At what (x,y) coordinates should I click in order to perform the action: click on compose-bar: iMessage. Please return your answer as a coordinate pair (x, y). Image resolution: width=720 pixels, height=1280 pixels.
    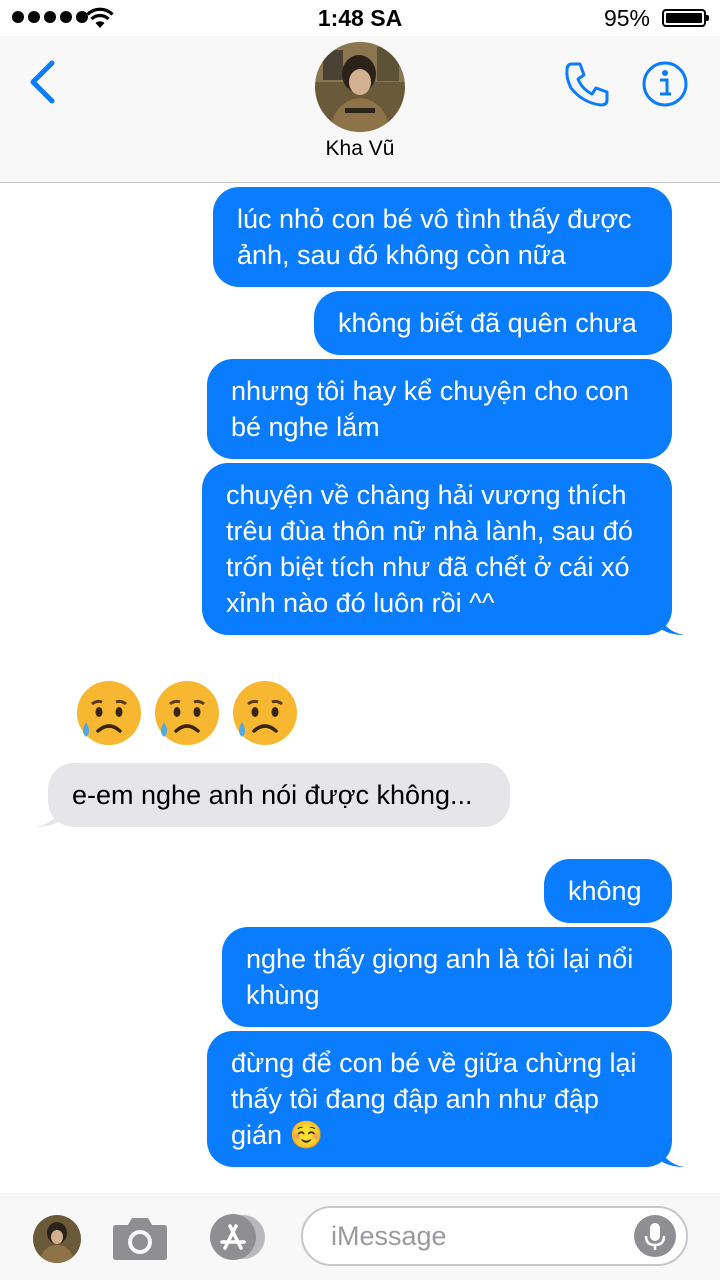
    Looking at the image, I should click on (360, 1236).